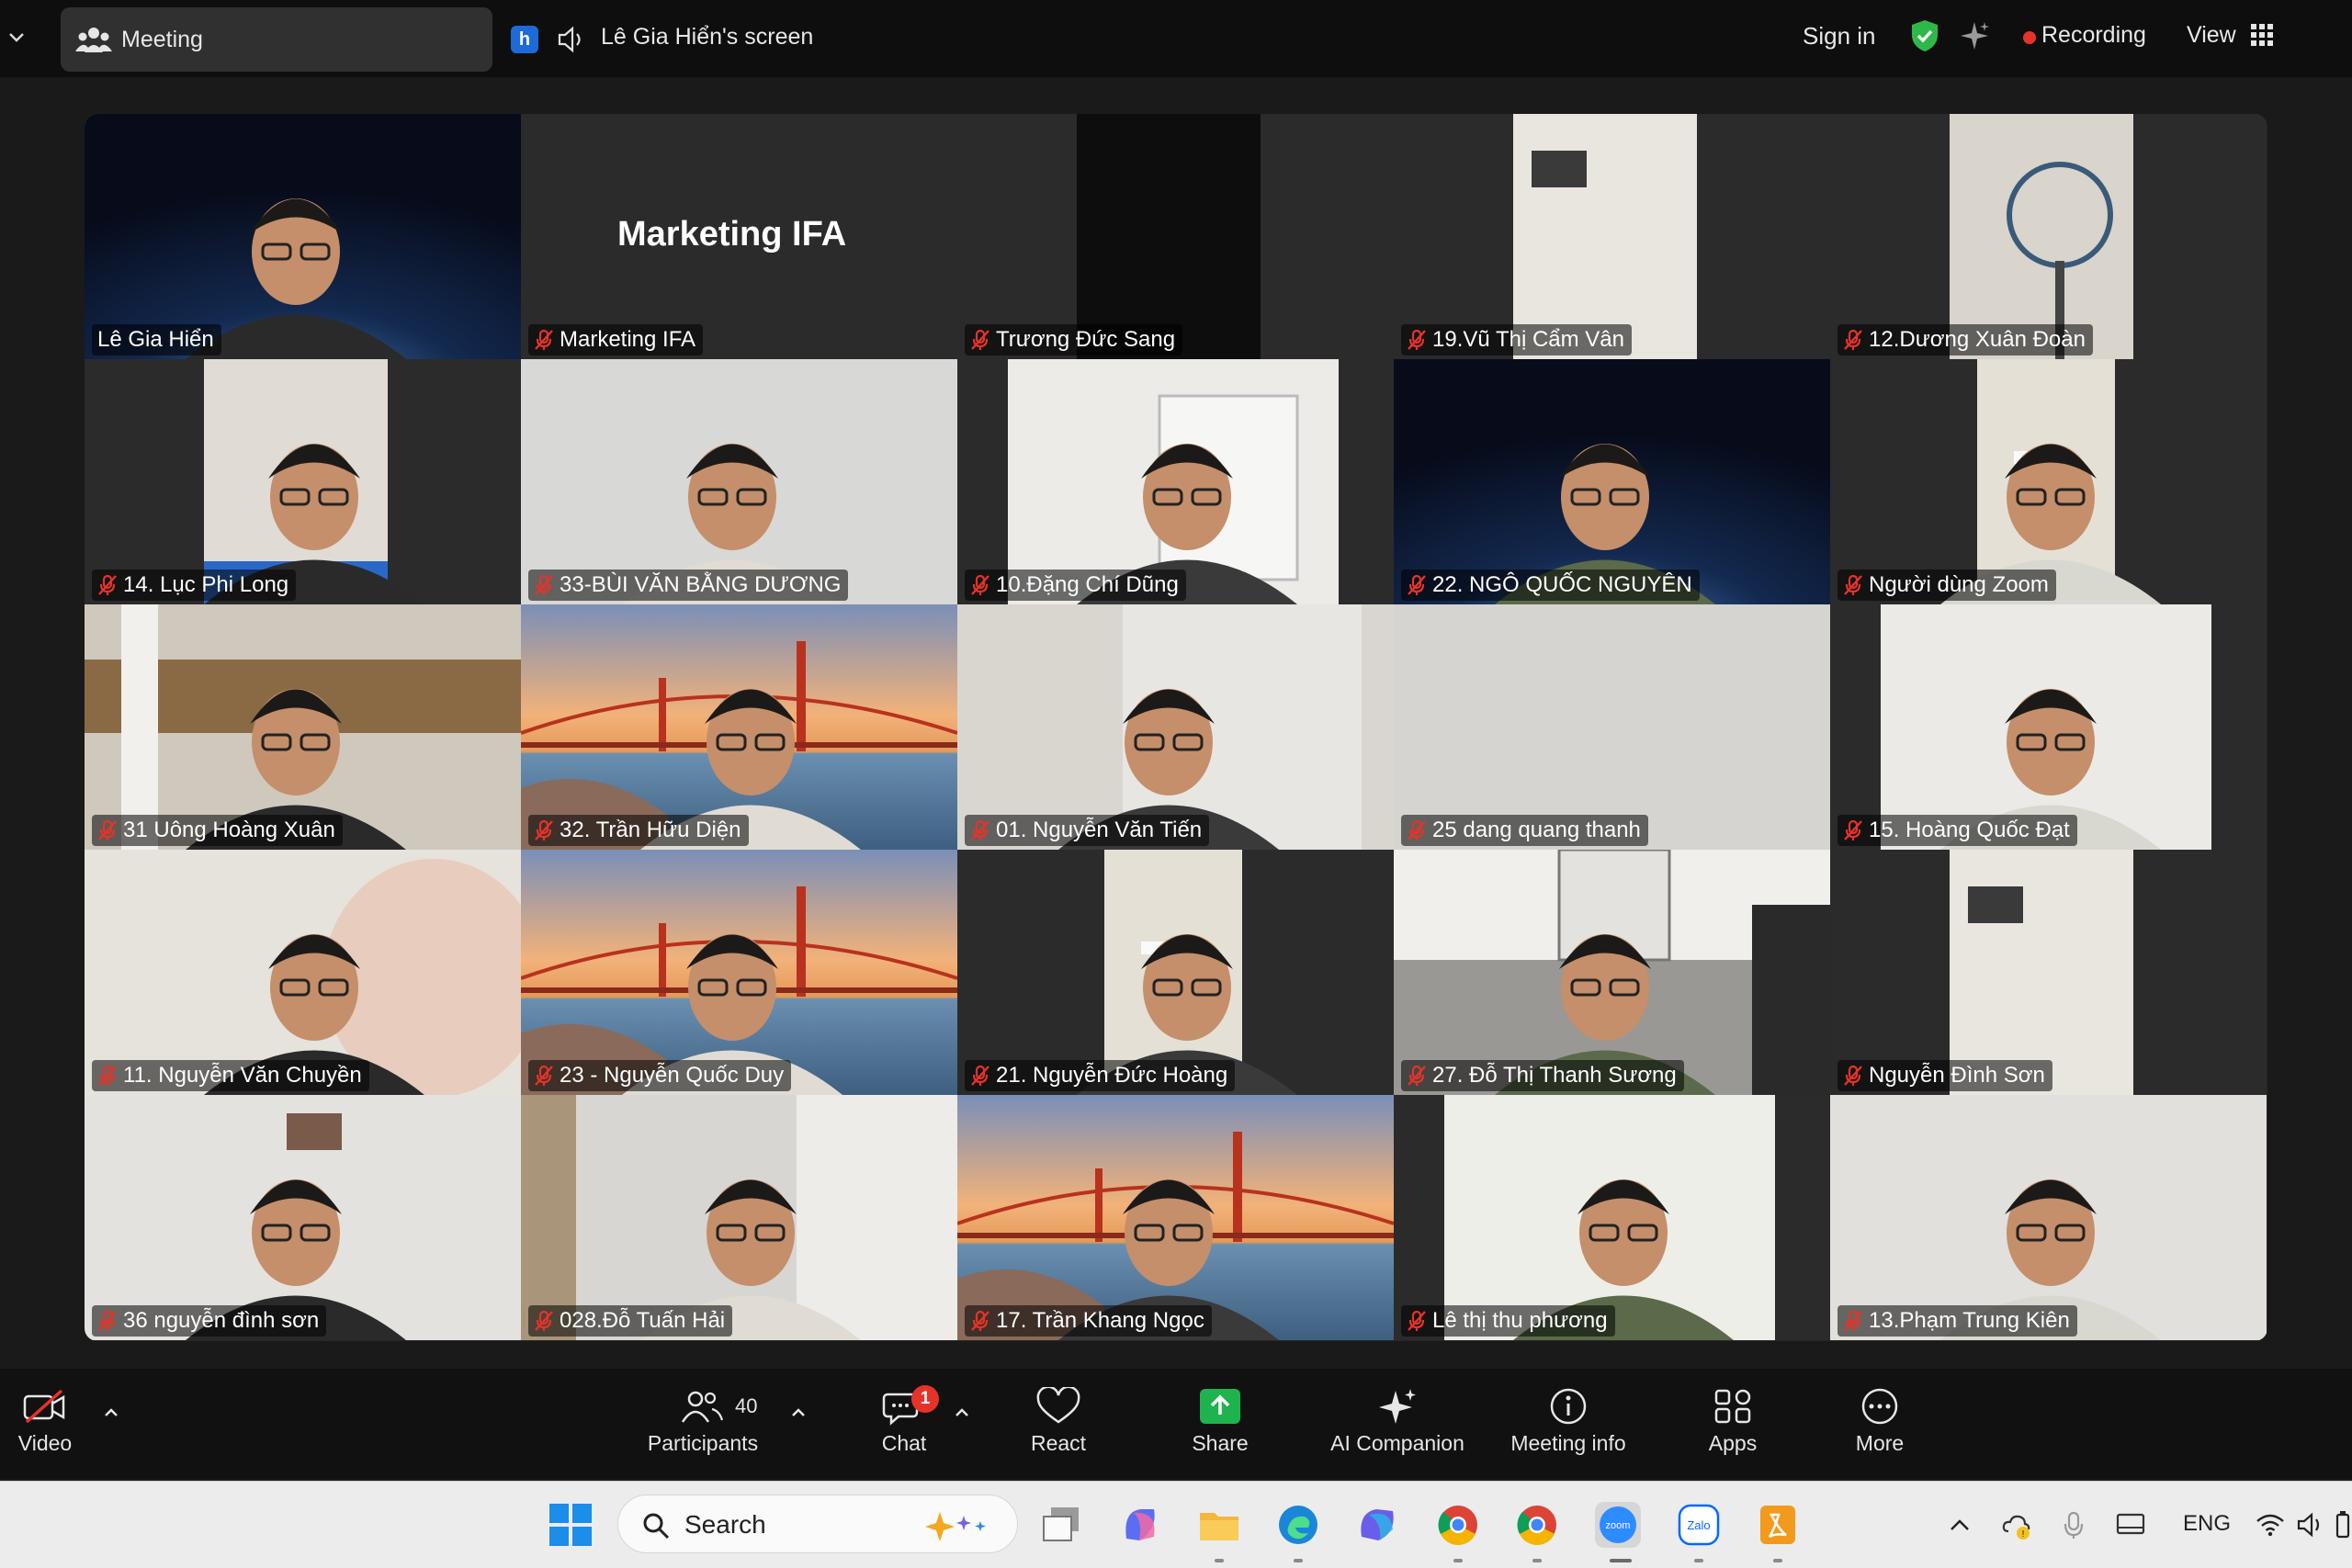  Describe the element at coordinates (2130, 1525) in the screenshot. I see `display-icon` at that location.